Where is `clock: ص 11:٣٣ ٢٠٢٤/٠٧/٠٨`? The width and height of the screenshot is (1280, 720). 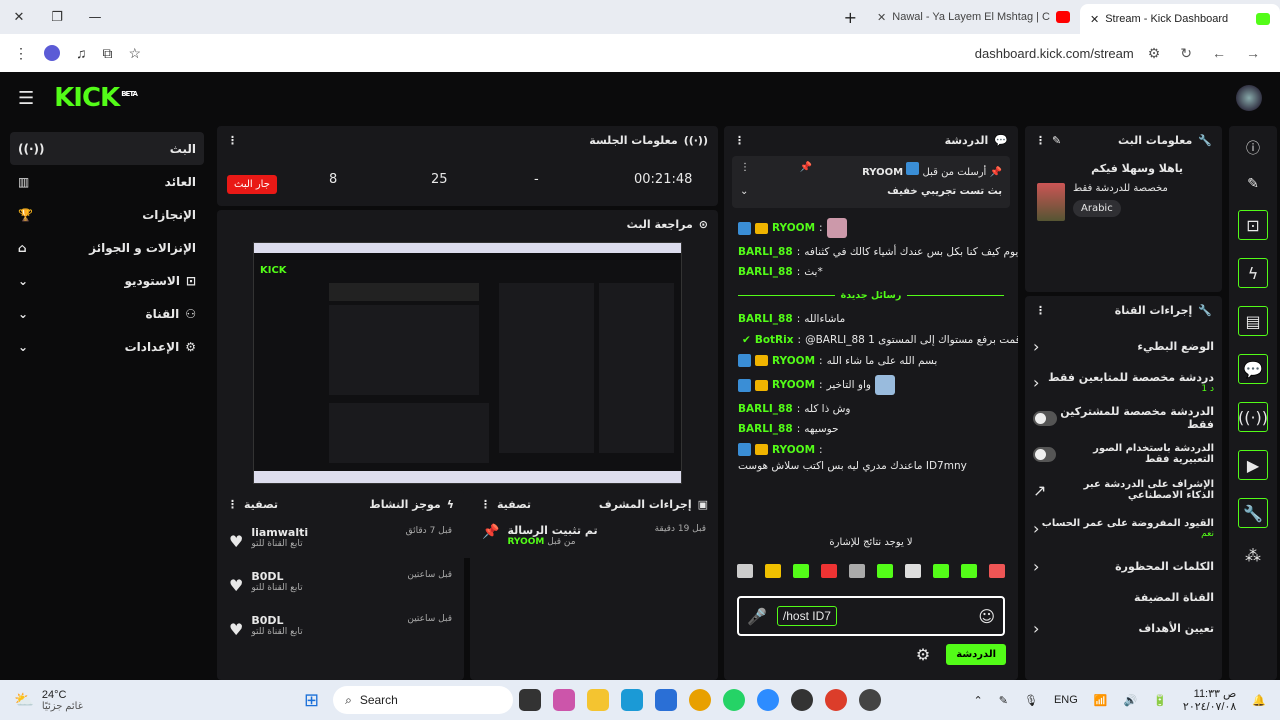 clock: ص 11:٣٣ ٢٠٢٤/٠٧/٠٨ is located at coordinates (1209, 700).